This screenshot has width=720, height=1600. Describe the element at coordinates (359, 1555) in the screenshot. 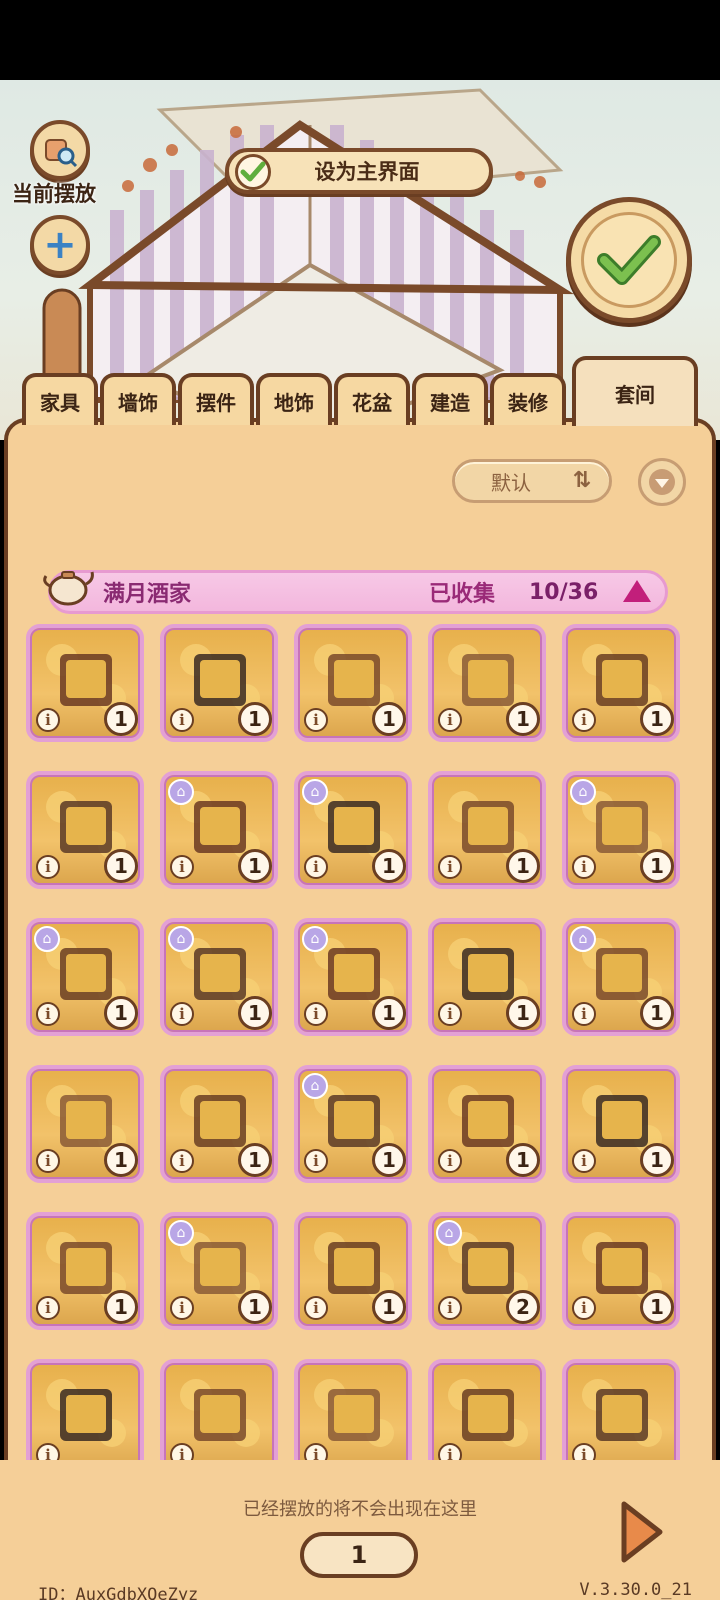

I see `page-indicator: 1` at that location.